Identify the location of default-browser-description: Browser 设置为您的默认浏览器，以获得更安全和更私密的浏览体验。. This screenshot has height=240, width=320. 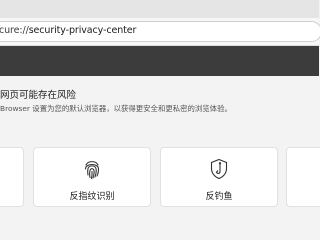
(116, 108).